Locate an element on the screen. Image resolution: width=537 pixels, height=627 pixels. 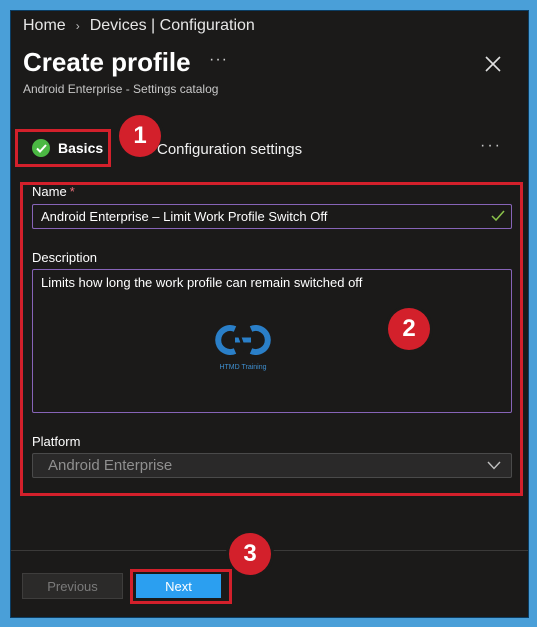
name-input is located at coordinates (272, 216).